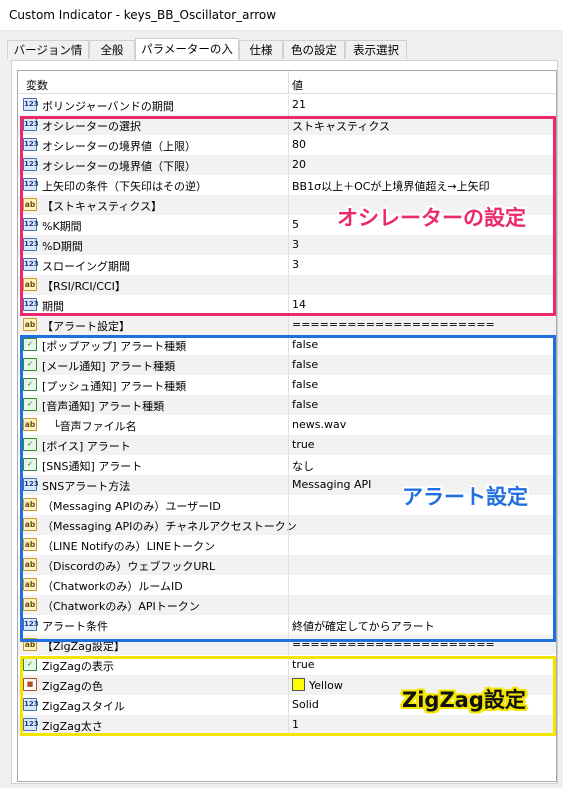 The image size is (563, 788). I want to click on parameter-value-text: 21, so click(299, 104).